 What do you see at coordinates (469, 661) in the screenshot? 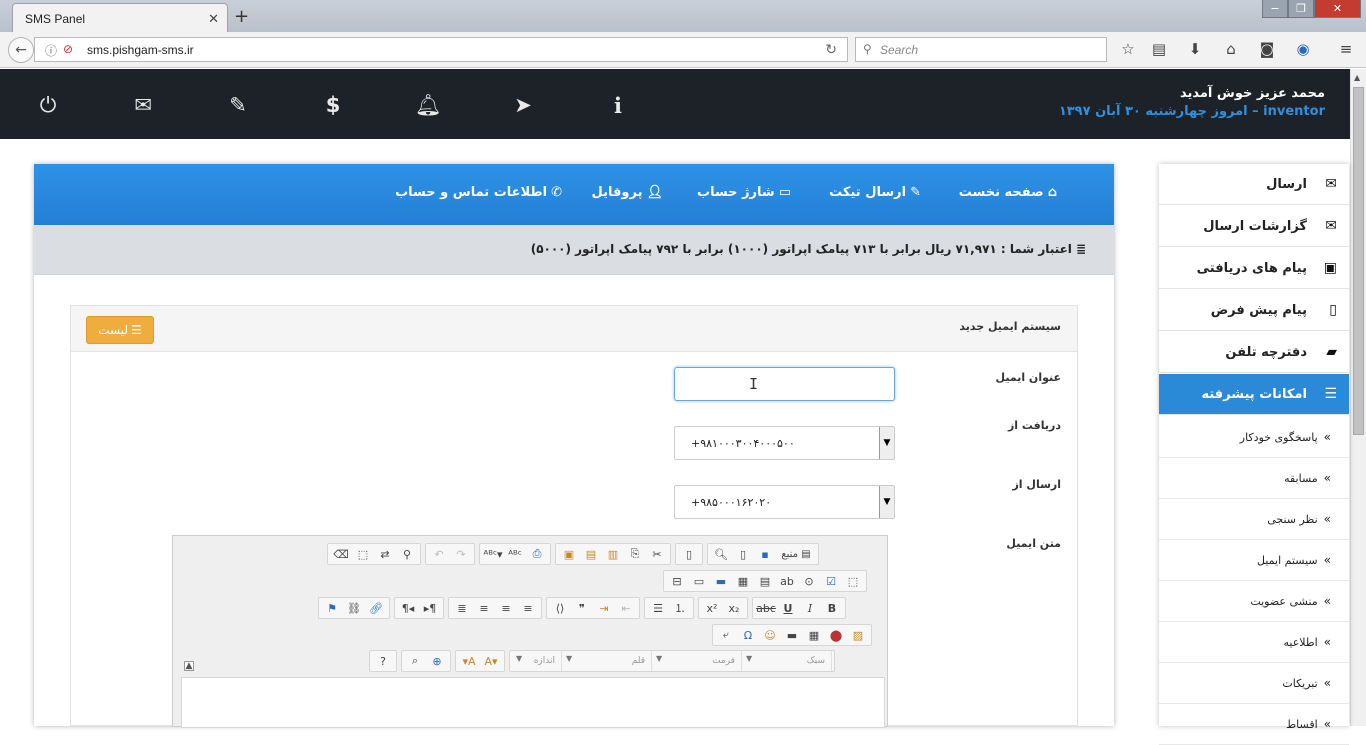
I see `background-color-icon: ▾A` at bounding box center [469, 661].